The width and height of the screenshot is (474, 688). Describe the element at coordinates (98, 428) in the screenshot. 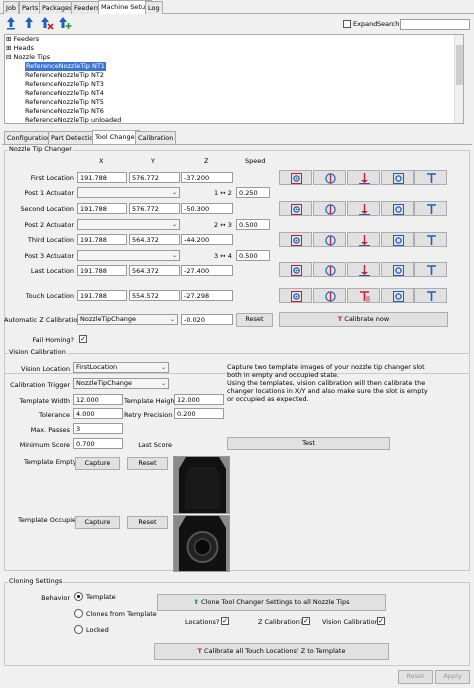

I see `max-passes-input` at that location.